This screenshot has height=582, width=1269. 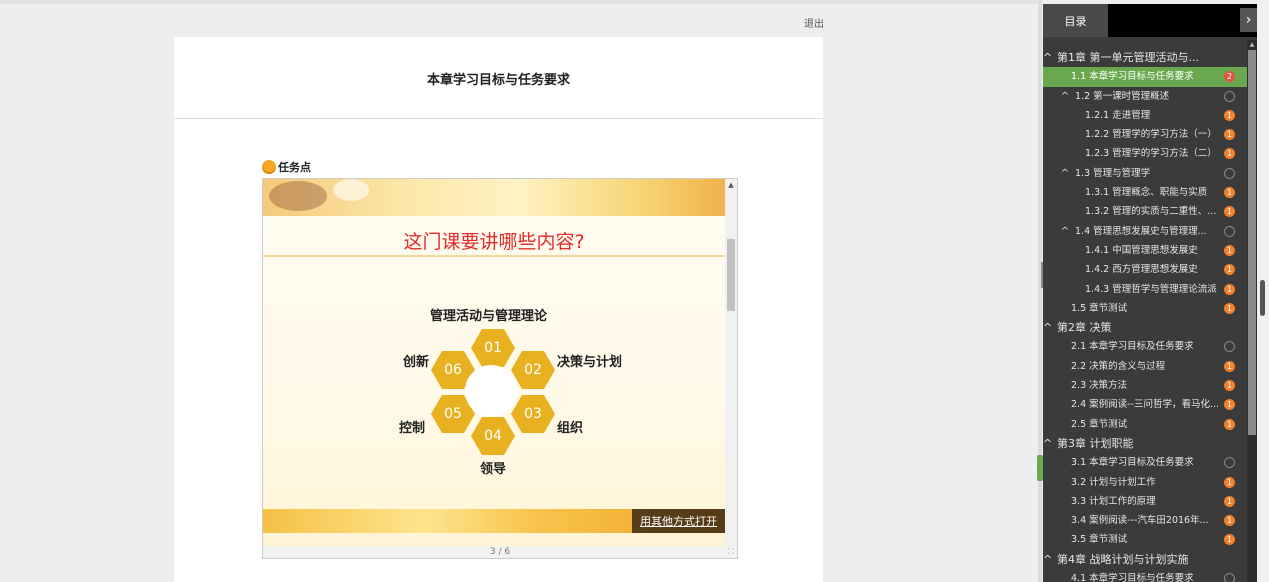 I want to click on task-point-icon, so click(x=269, y=167).